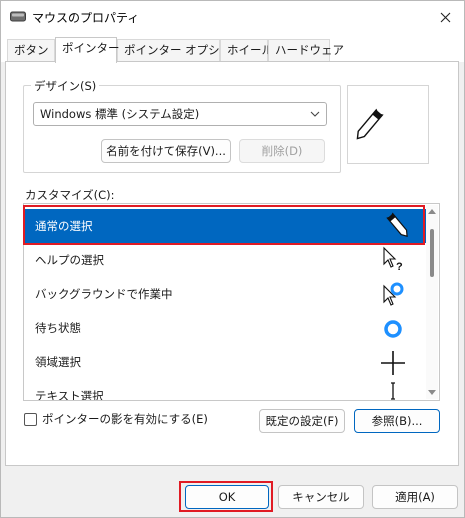 The height and width of the screenshot is (518, 465). What do you see at coordinates (65, 86) in the screenshot?
I see `design-group-label: デザイン(S)` at bounding box center [65, 86].